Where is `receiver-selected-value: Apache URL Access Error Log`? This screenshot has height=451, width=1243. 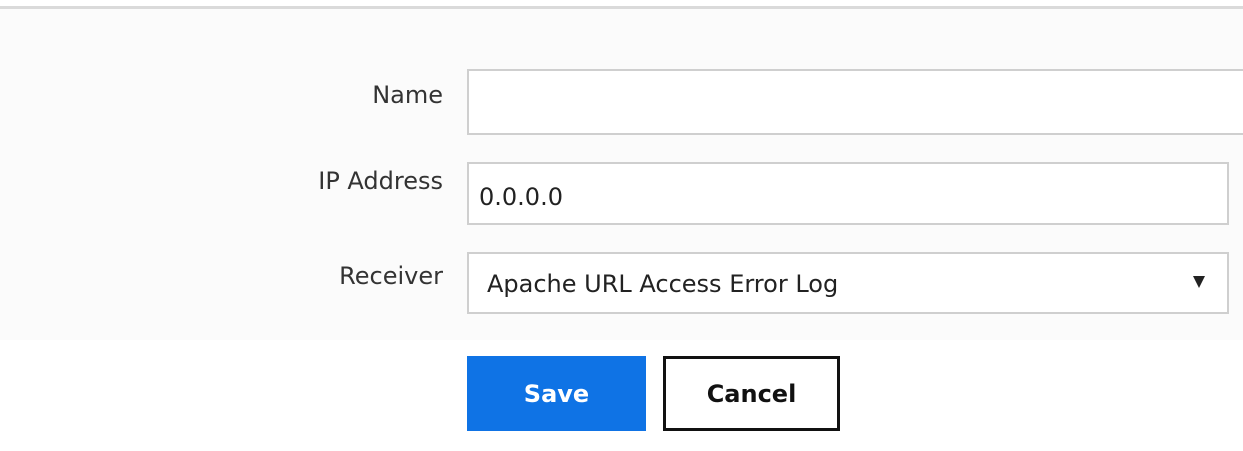 receiver-selected-value: Apache URL Access Error Log is located at coordinates (663, 284).